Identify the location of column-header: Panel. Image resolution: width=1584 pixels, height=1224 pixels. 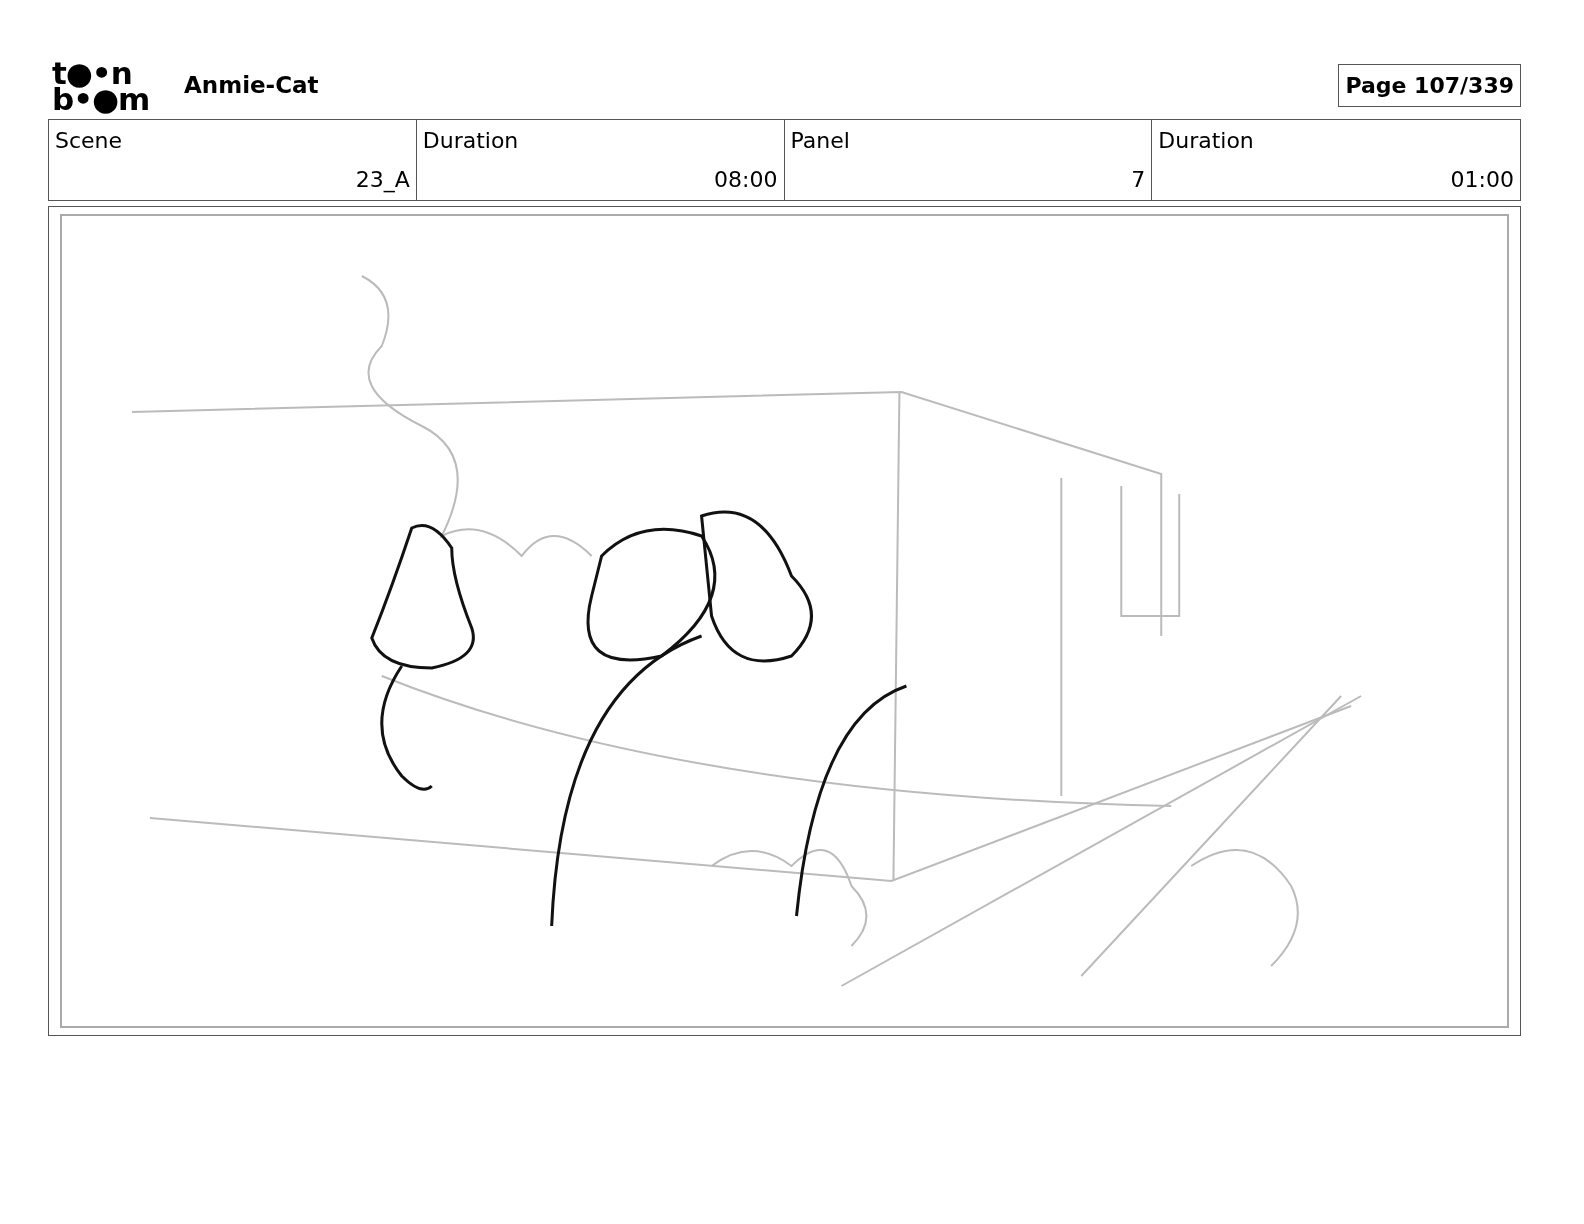
(820, 141).